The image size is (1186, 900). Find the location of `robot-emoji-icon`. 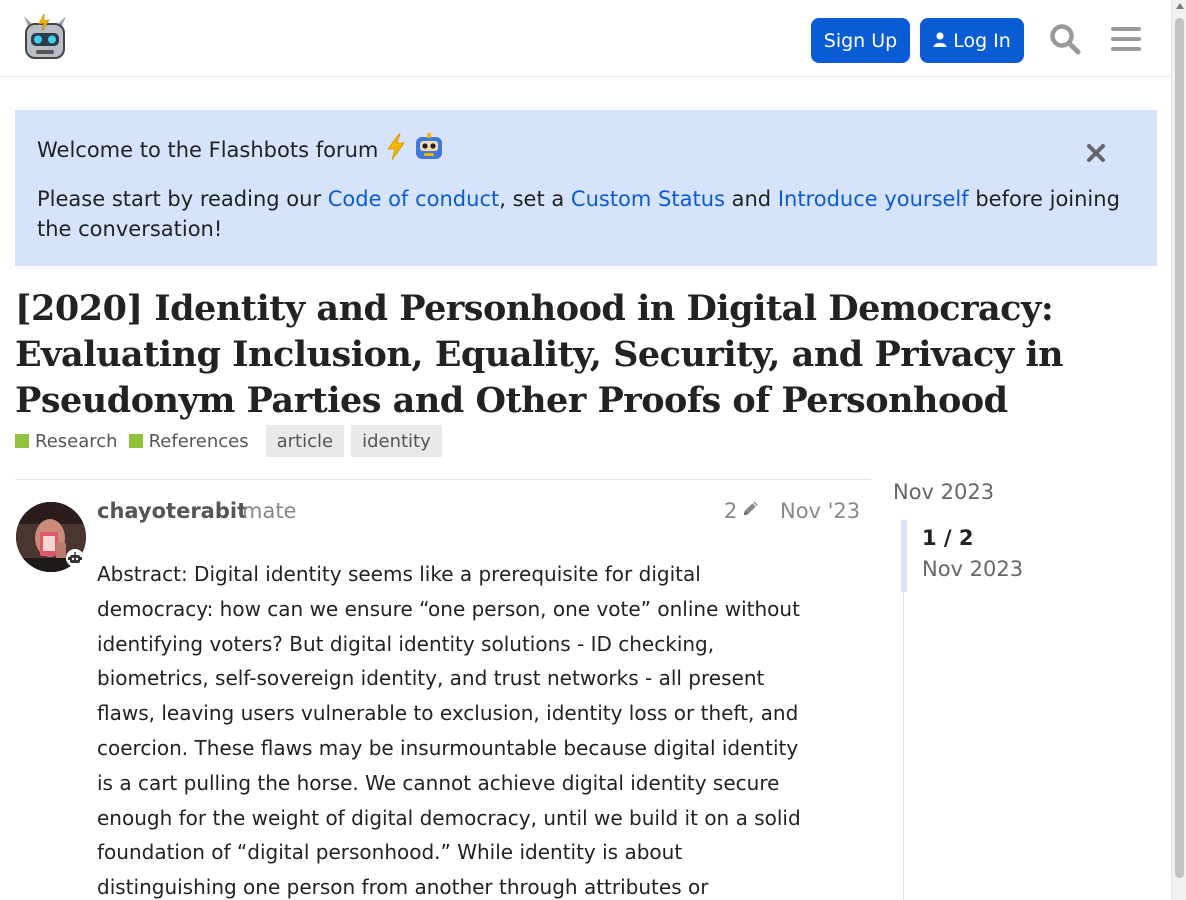

robot-emoji-icon is located at coordinates (429, 149).